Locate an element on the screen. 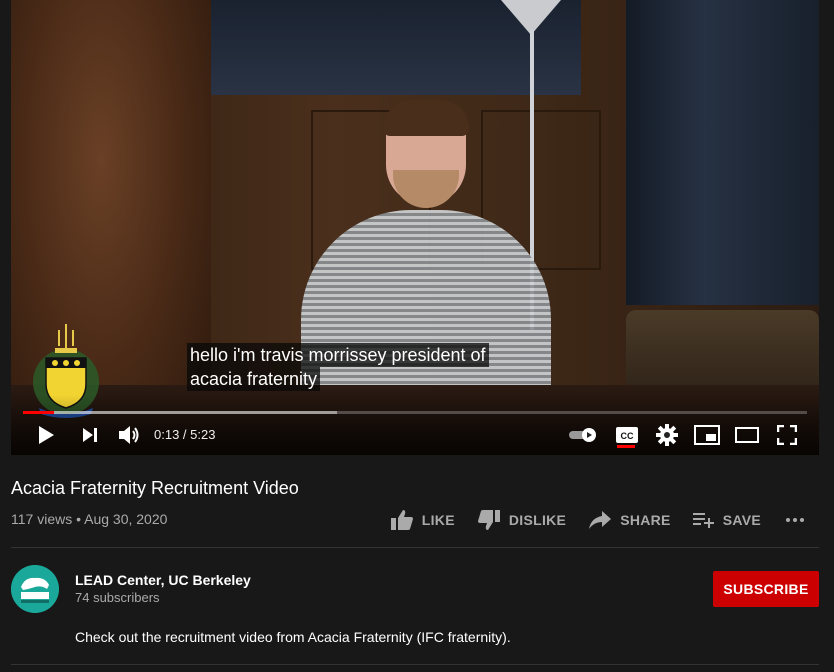  subtitle-line: acacia fraternity is located at coordinates (254, 379).